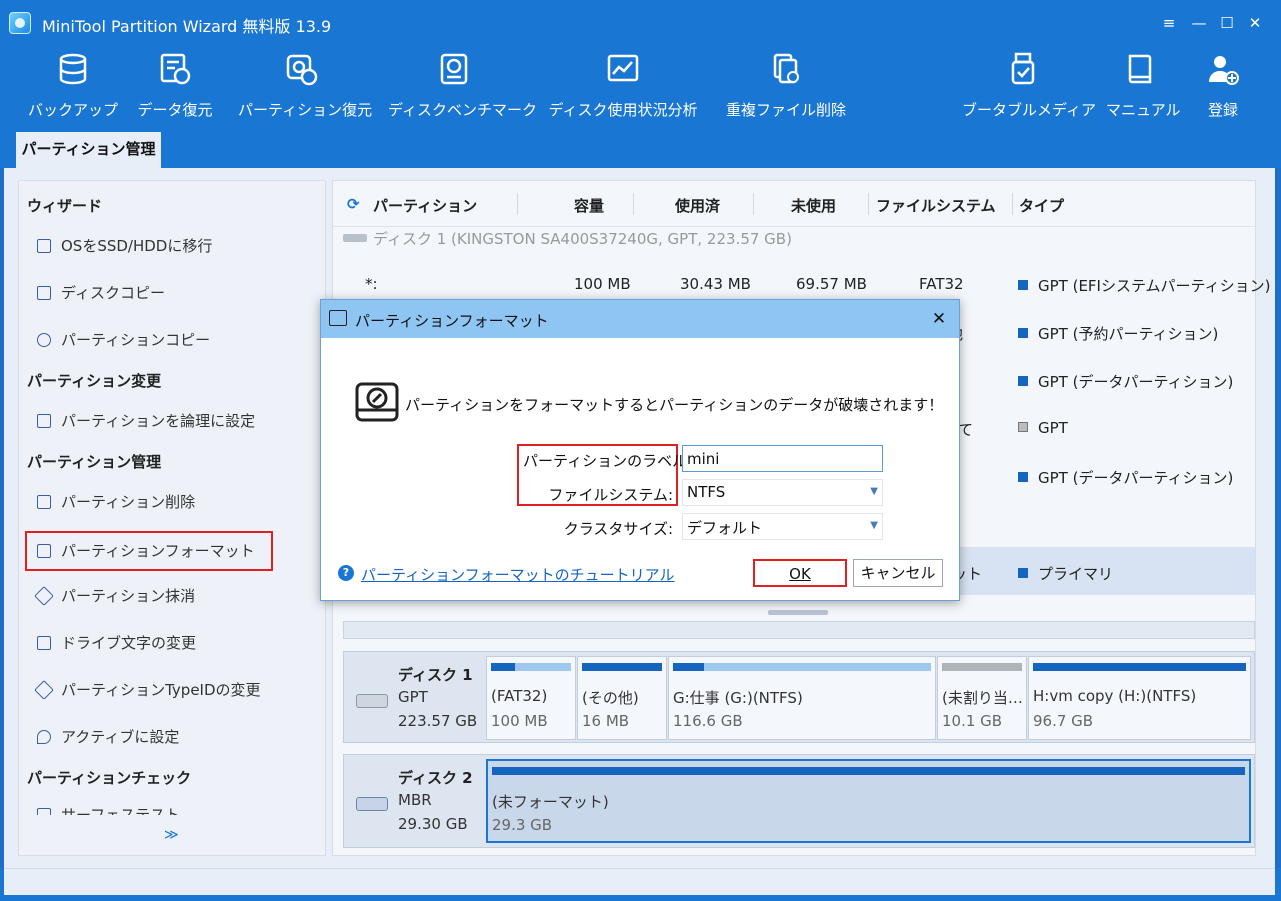  I want to click on partition-label: (その他), so click(610, 698).